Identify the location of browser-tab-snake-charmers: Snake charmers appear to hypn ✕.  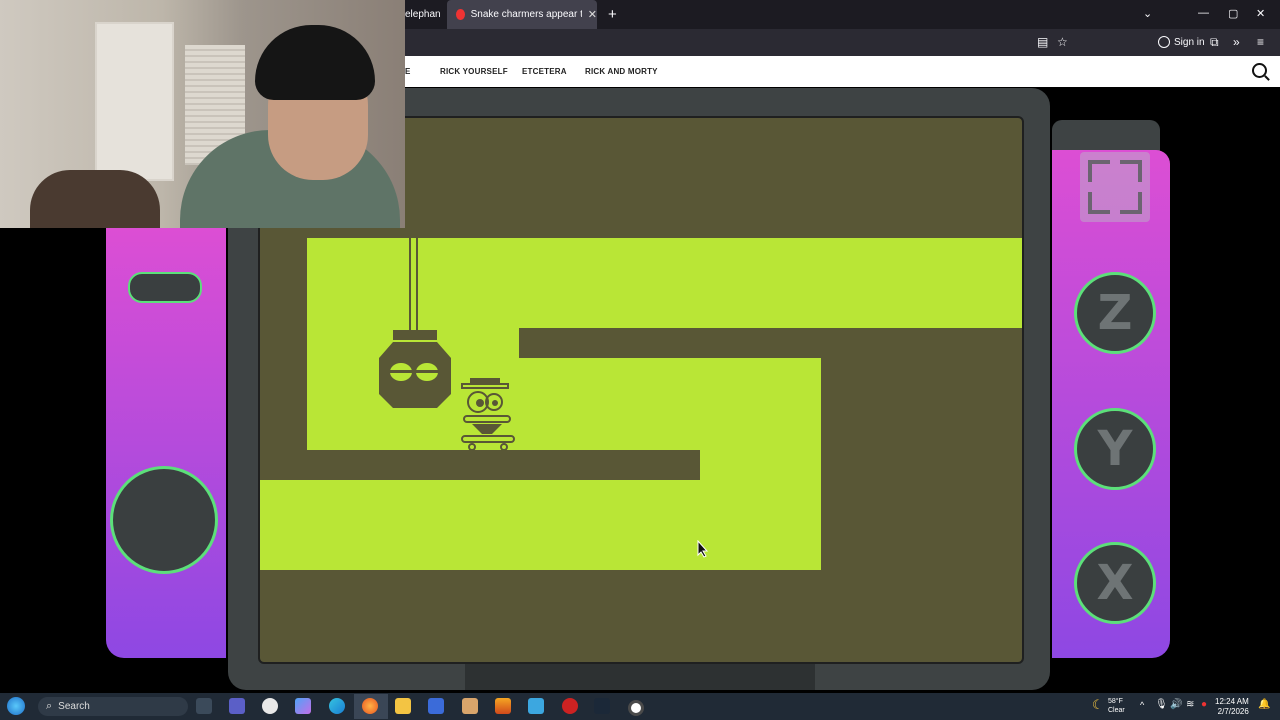
(522, 14).